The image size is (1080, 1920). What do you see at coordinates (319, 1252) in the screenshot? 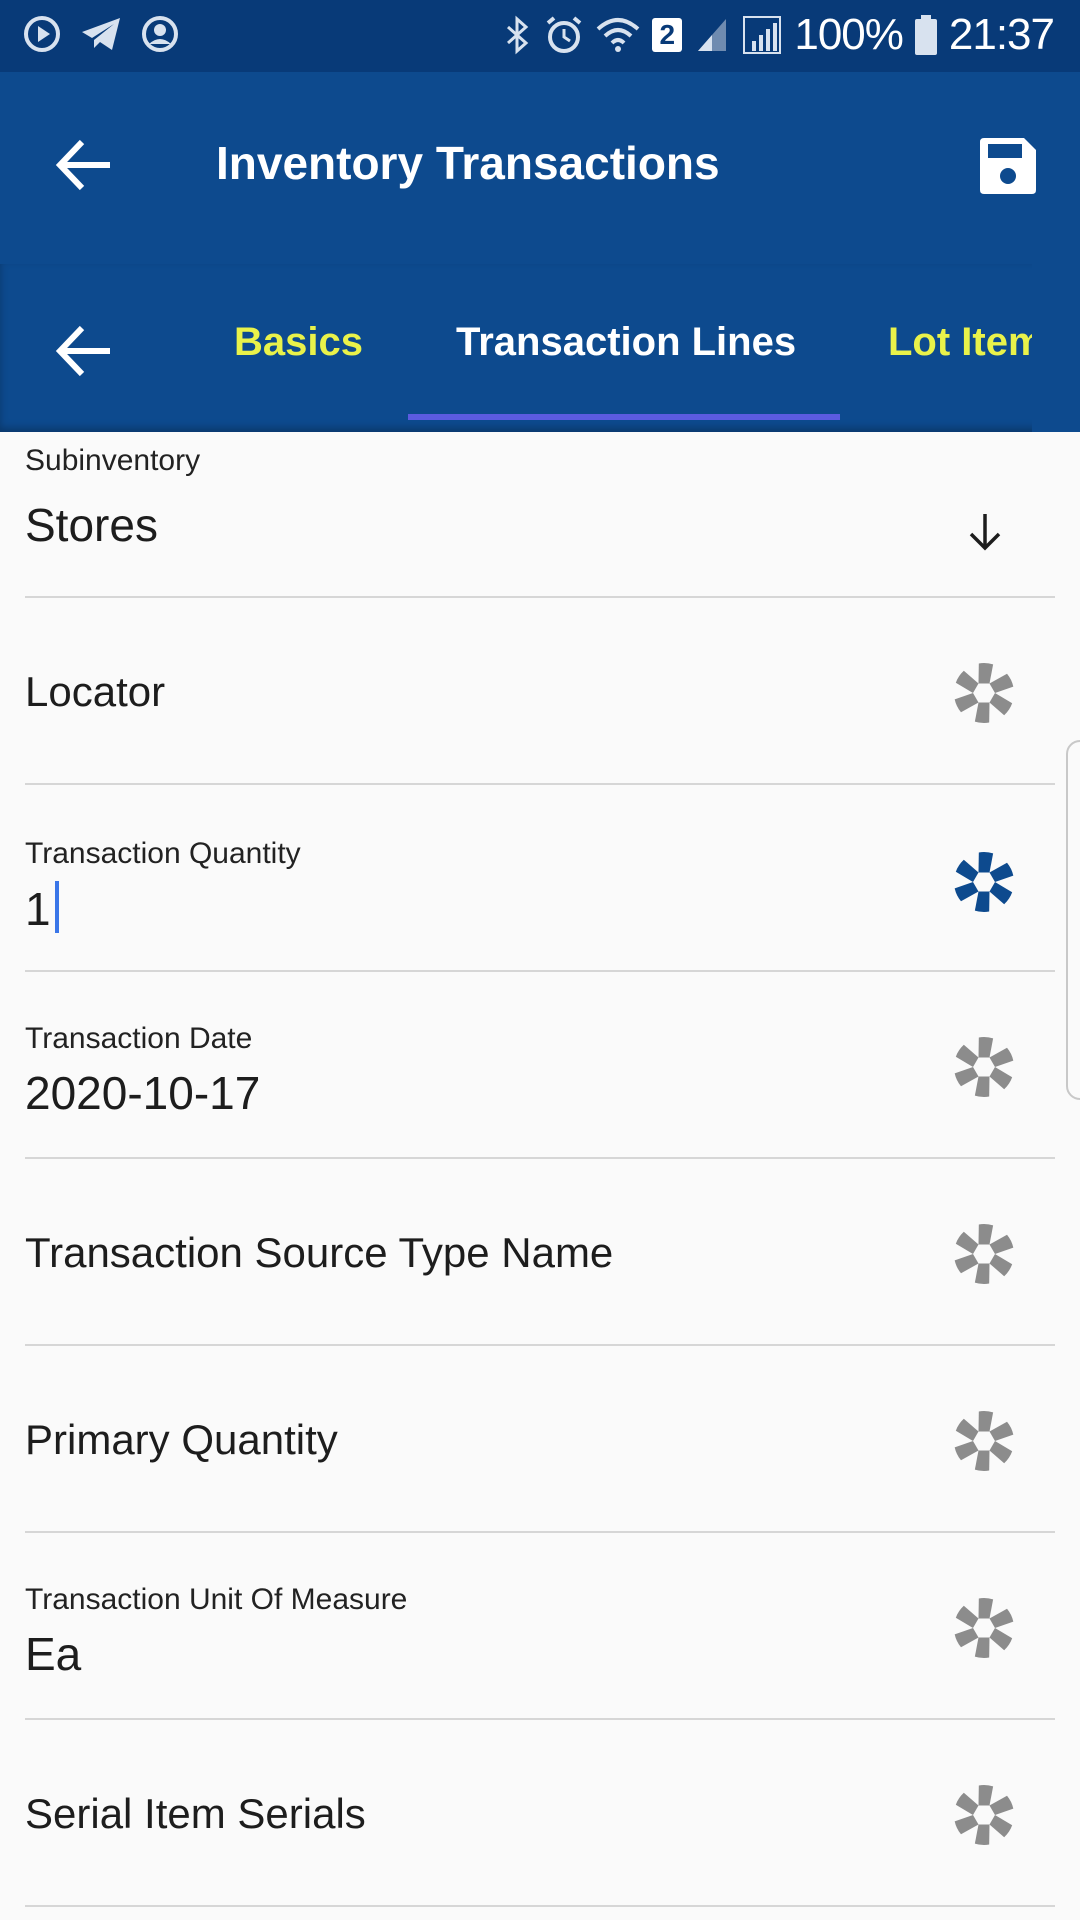
I see `field-label: Transaction Source Type Name` at bounding box center [319, 1252].